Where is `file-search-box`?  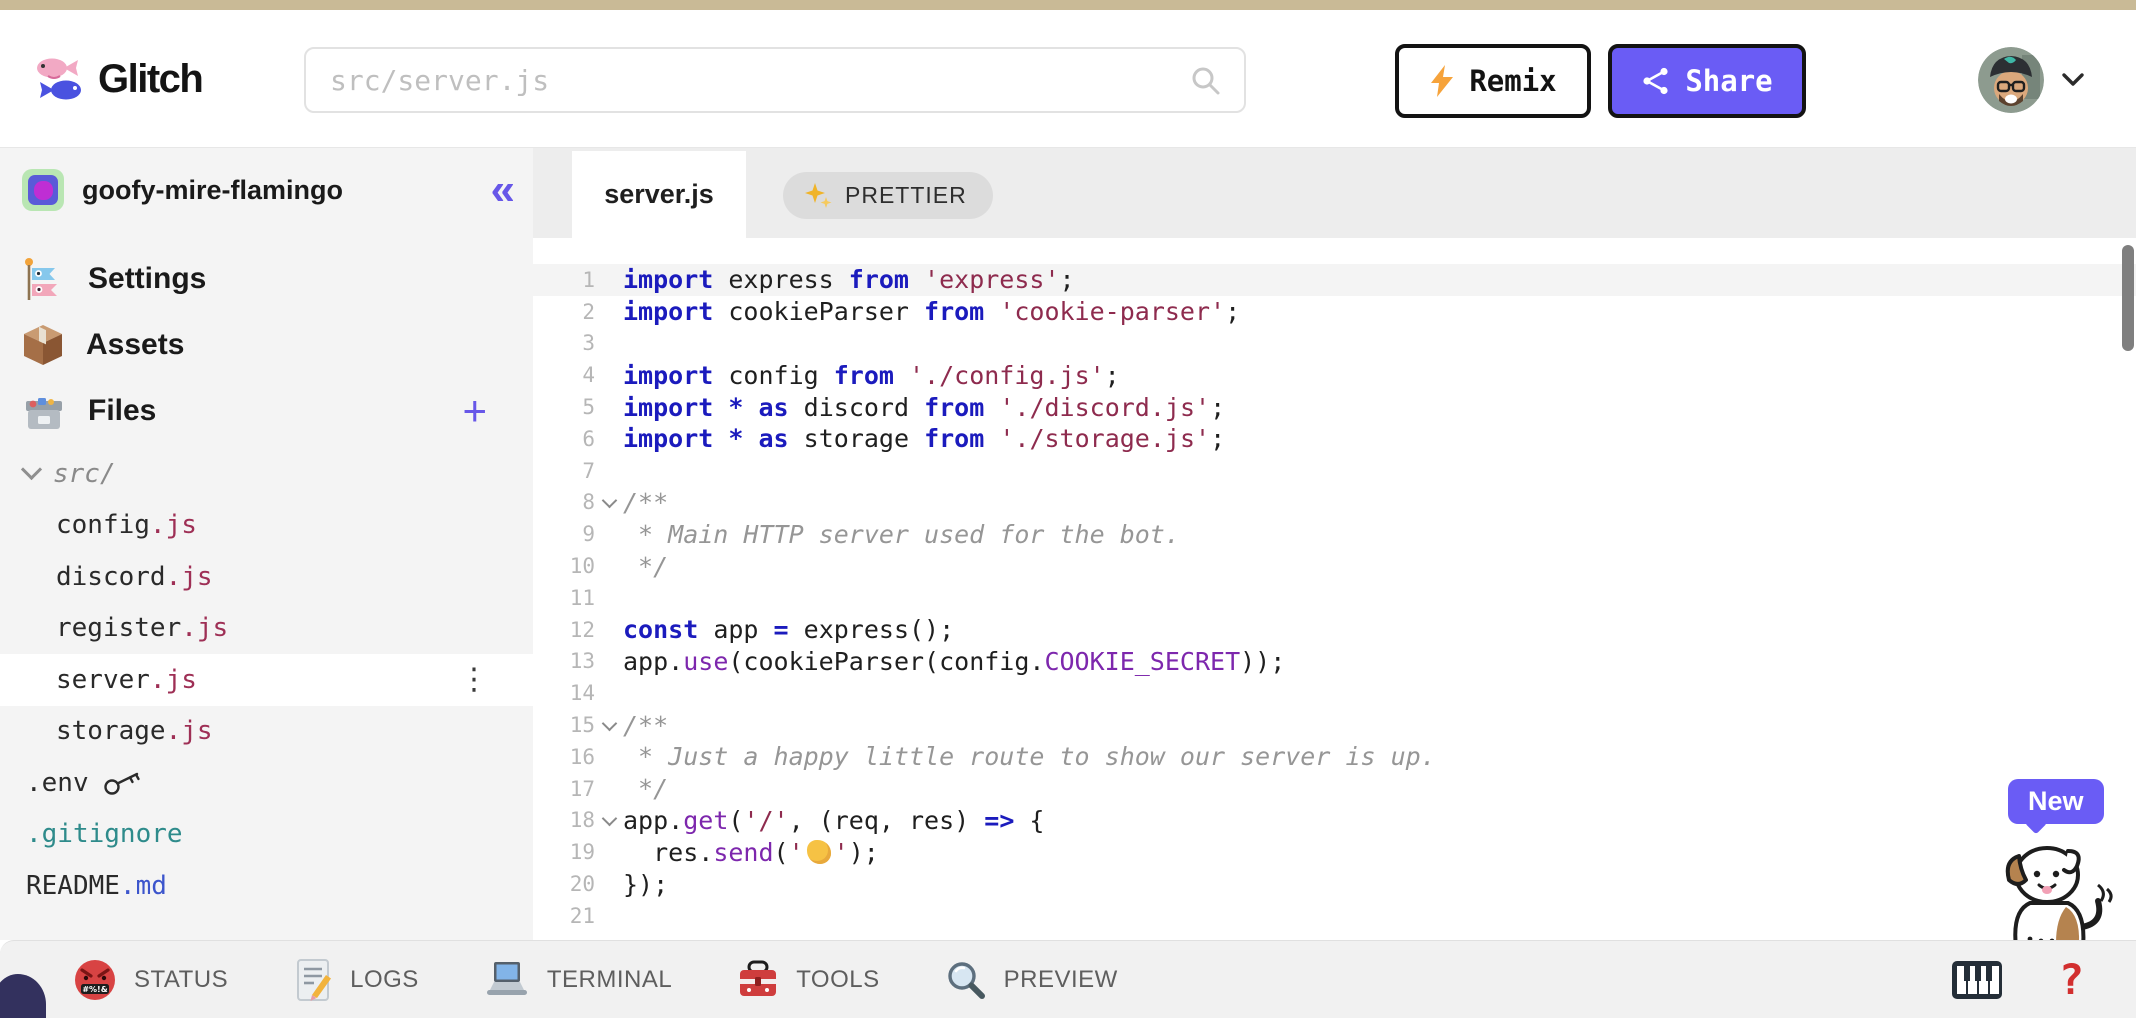
file-search-box is located at coordinates (775, 80).